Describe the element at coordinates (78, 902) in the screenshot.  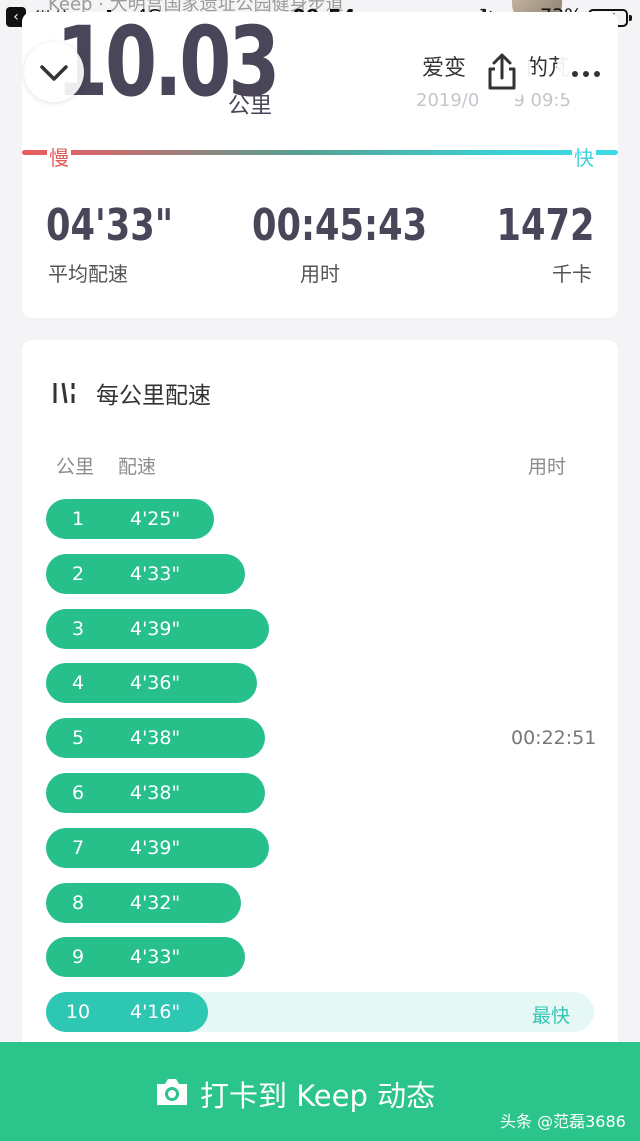
I see `split-km: 8` at that location.